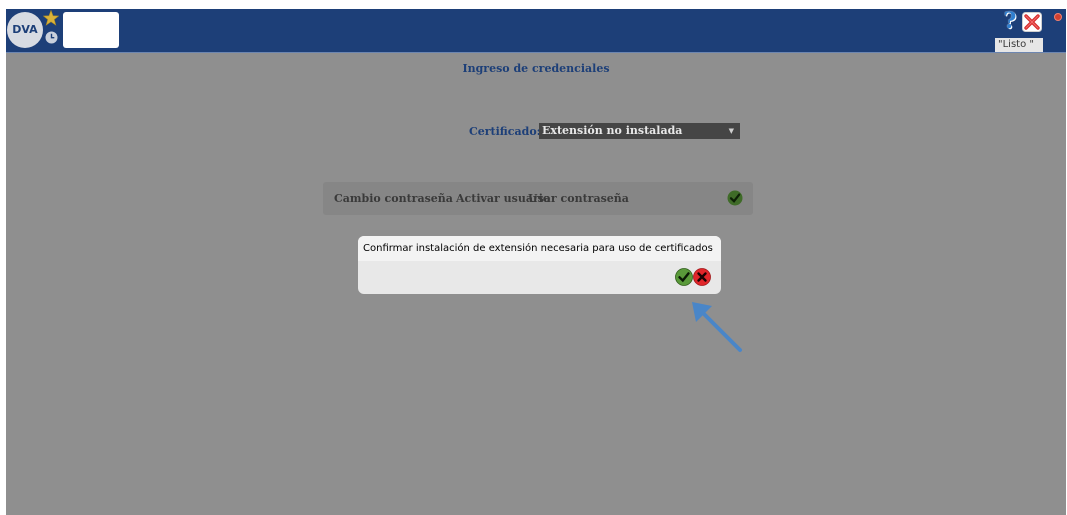 The width and height of the screenshot is (1067, 515). Describe the element at coordinates (1058, 17) in the screenshot. I see `alert-icon` at that location.